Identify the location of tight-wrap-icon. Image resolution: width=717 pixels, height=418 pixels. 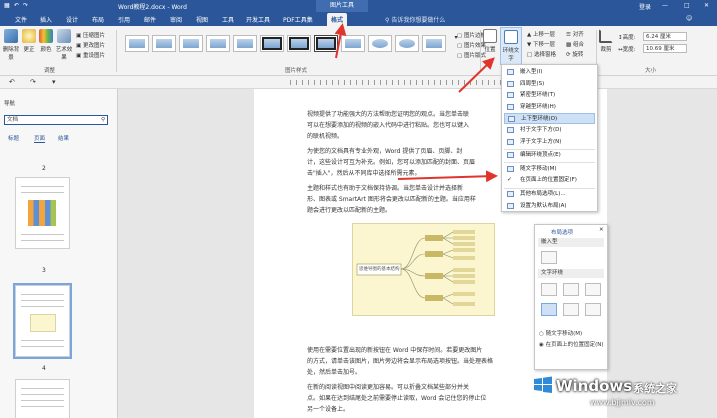
(571, 289).